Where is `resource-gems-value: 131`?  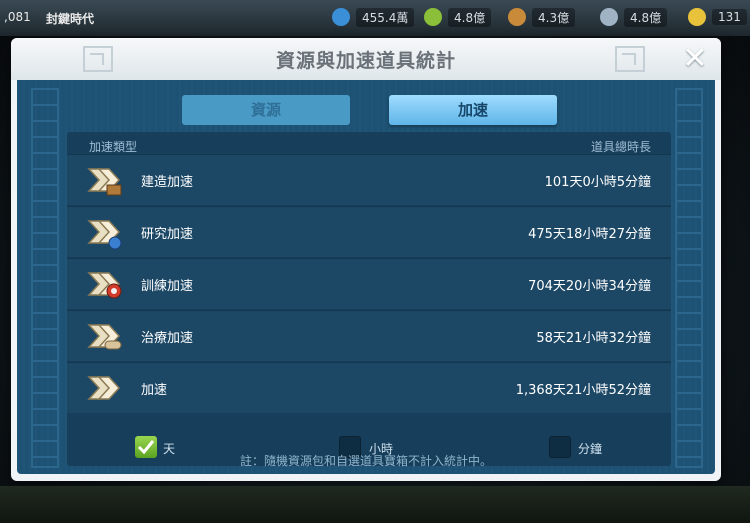
resource-gems-value: 131 is located at coordinates (729, 17).